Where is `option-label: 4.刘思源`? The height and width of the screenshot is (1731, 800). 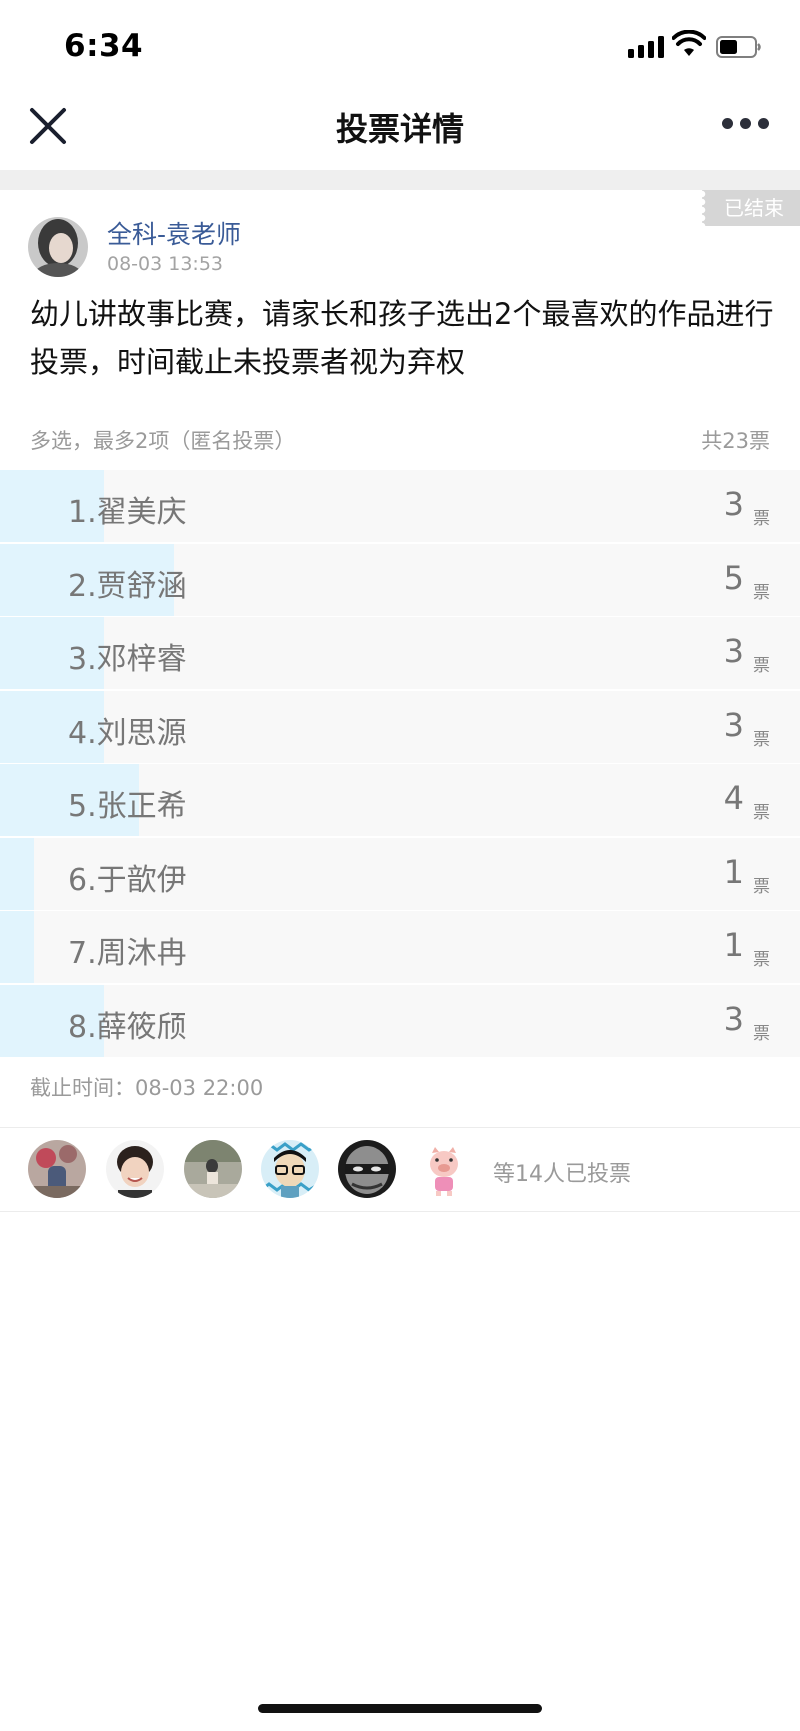
option-label: 4.刘思源 is located at coordinates (127, 733).